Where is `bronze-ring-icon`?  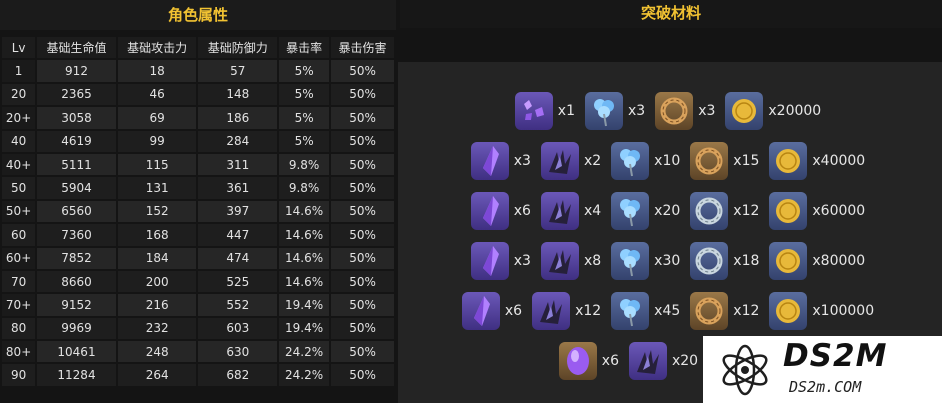
bronze-ring-icon is located at coordinates (674, 111).